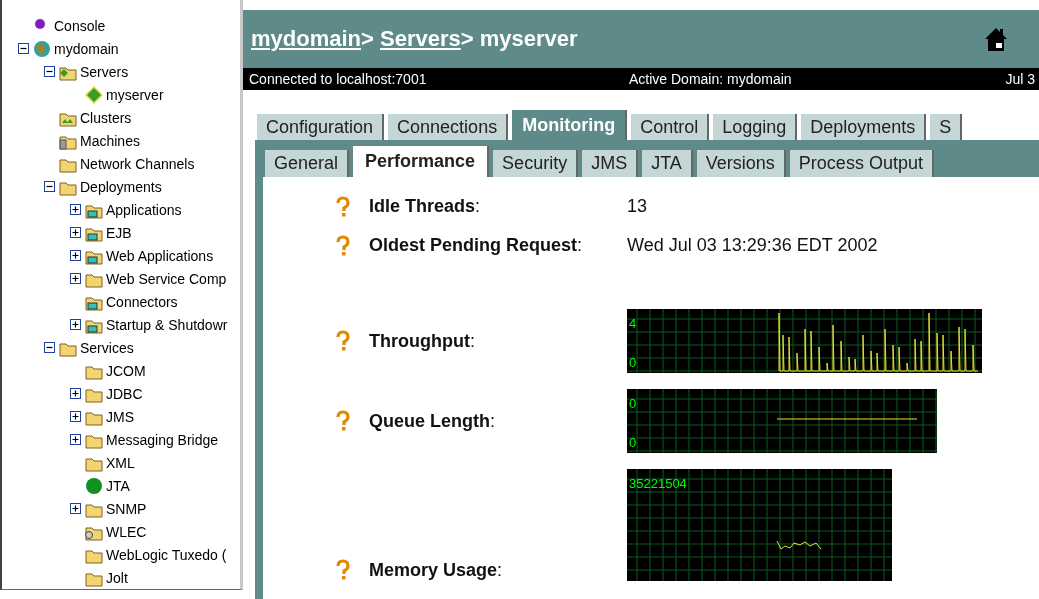 This screenshot has height=599, width=1039. I want to click on tree-item-label: Connectors, so click(142, 301).